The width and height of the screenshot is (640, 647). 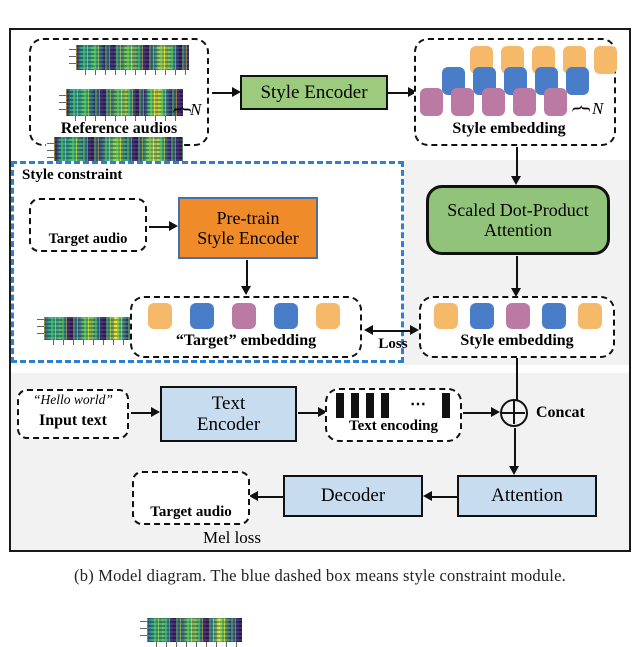 What do you see at coordinates (495, 412) in the screenshot?
I see `arrow-head-encoding-to-concat` at bounding box center [495, 412].